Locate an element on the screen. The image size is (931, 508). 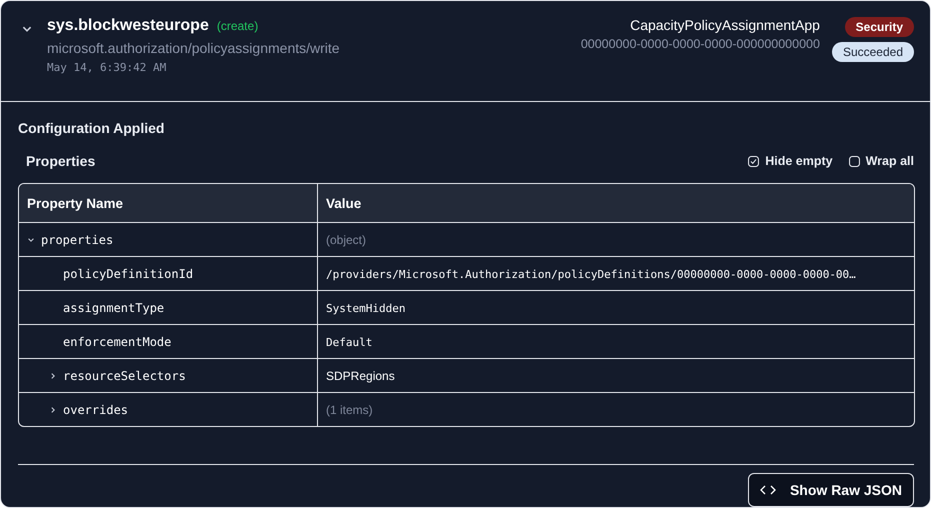
event-title: sys.blockwesteurope is located at coordinates (128, 26).